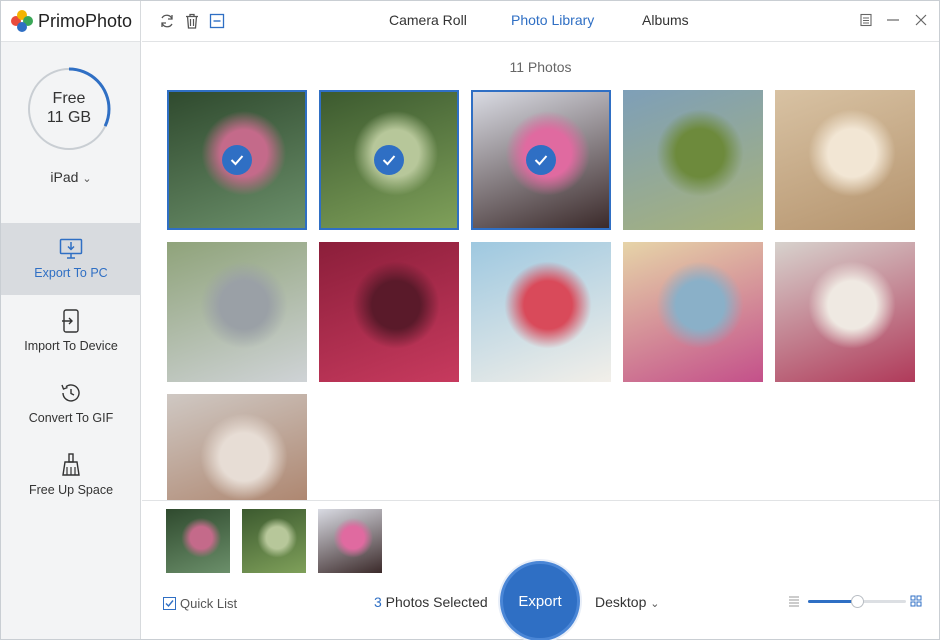 The width and height of the screenshot is (940, 640). What do you see at coordinates (85, 20) in the screenshot?
I see `app-name: PrimoPhoto` at bounding box center [85, 20].